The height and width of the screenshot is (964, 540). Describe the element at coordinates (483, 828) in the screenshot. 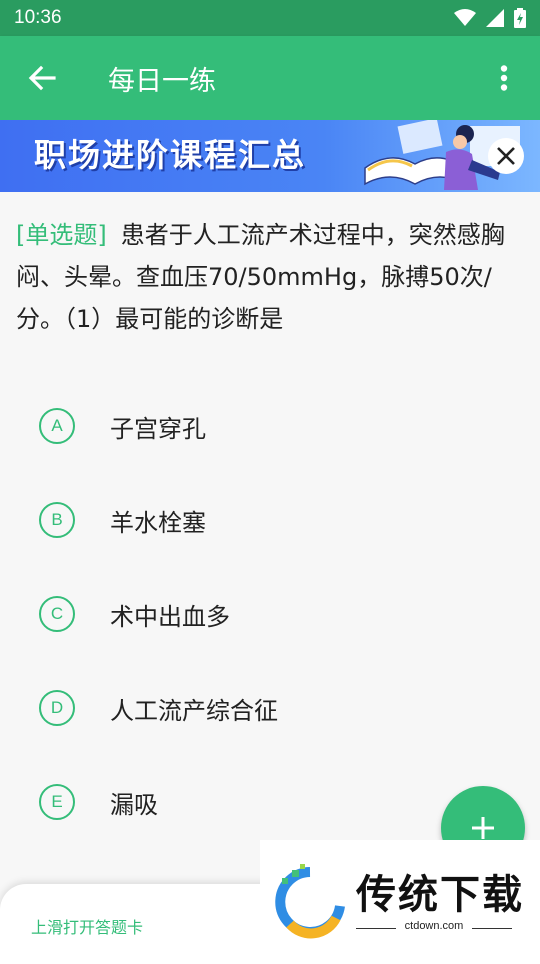

I see `plus-icon` at that location.